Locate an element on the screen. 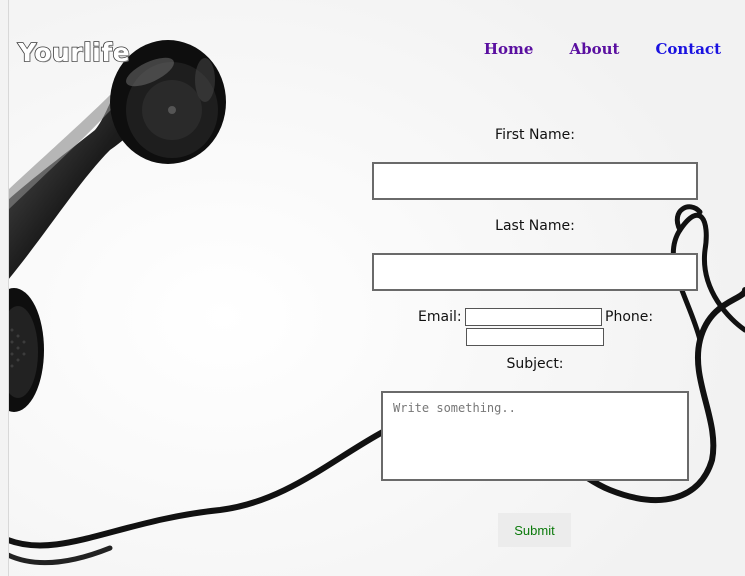 The width and height of the screenshot is (745, 576). first-name-label: First Name: is located at coordinates (535, 135).